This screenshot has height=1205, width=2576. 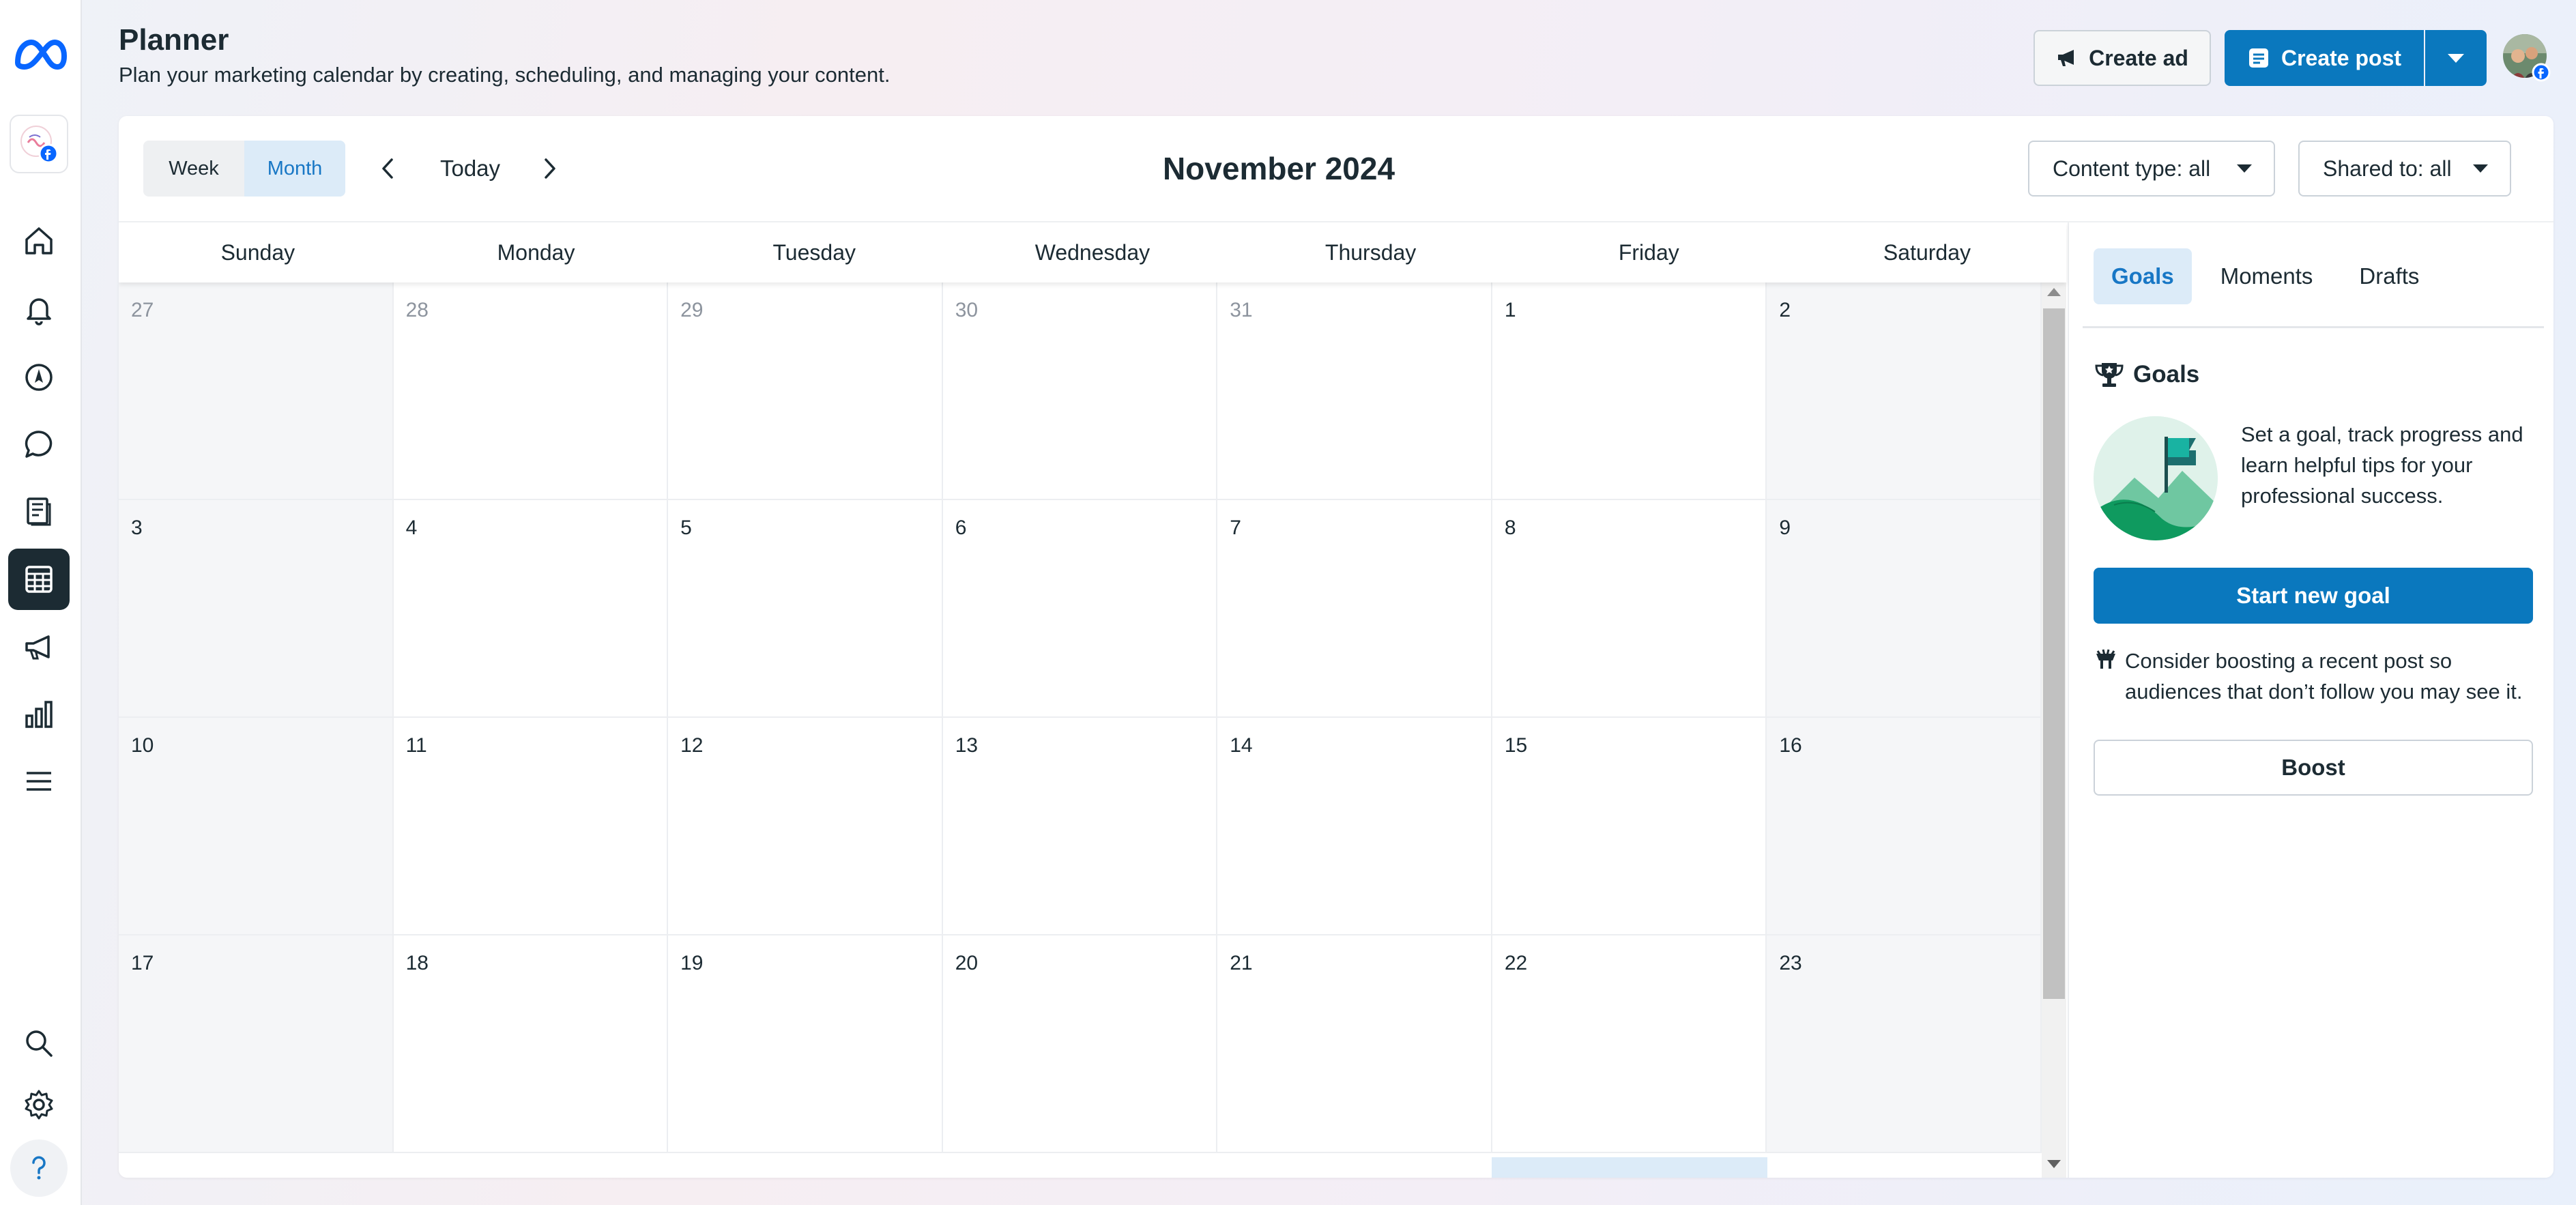 I want to click on day-cell: 12, so click(x=805, y=826).